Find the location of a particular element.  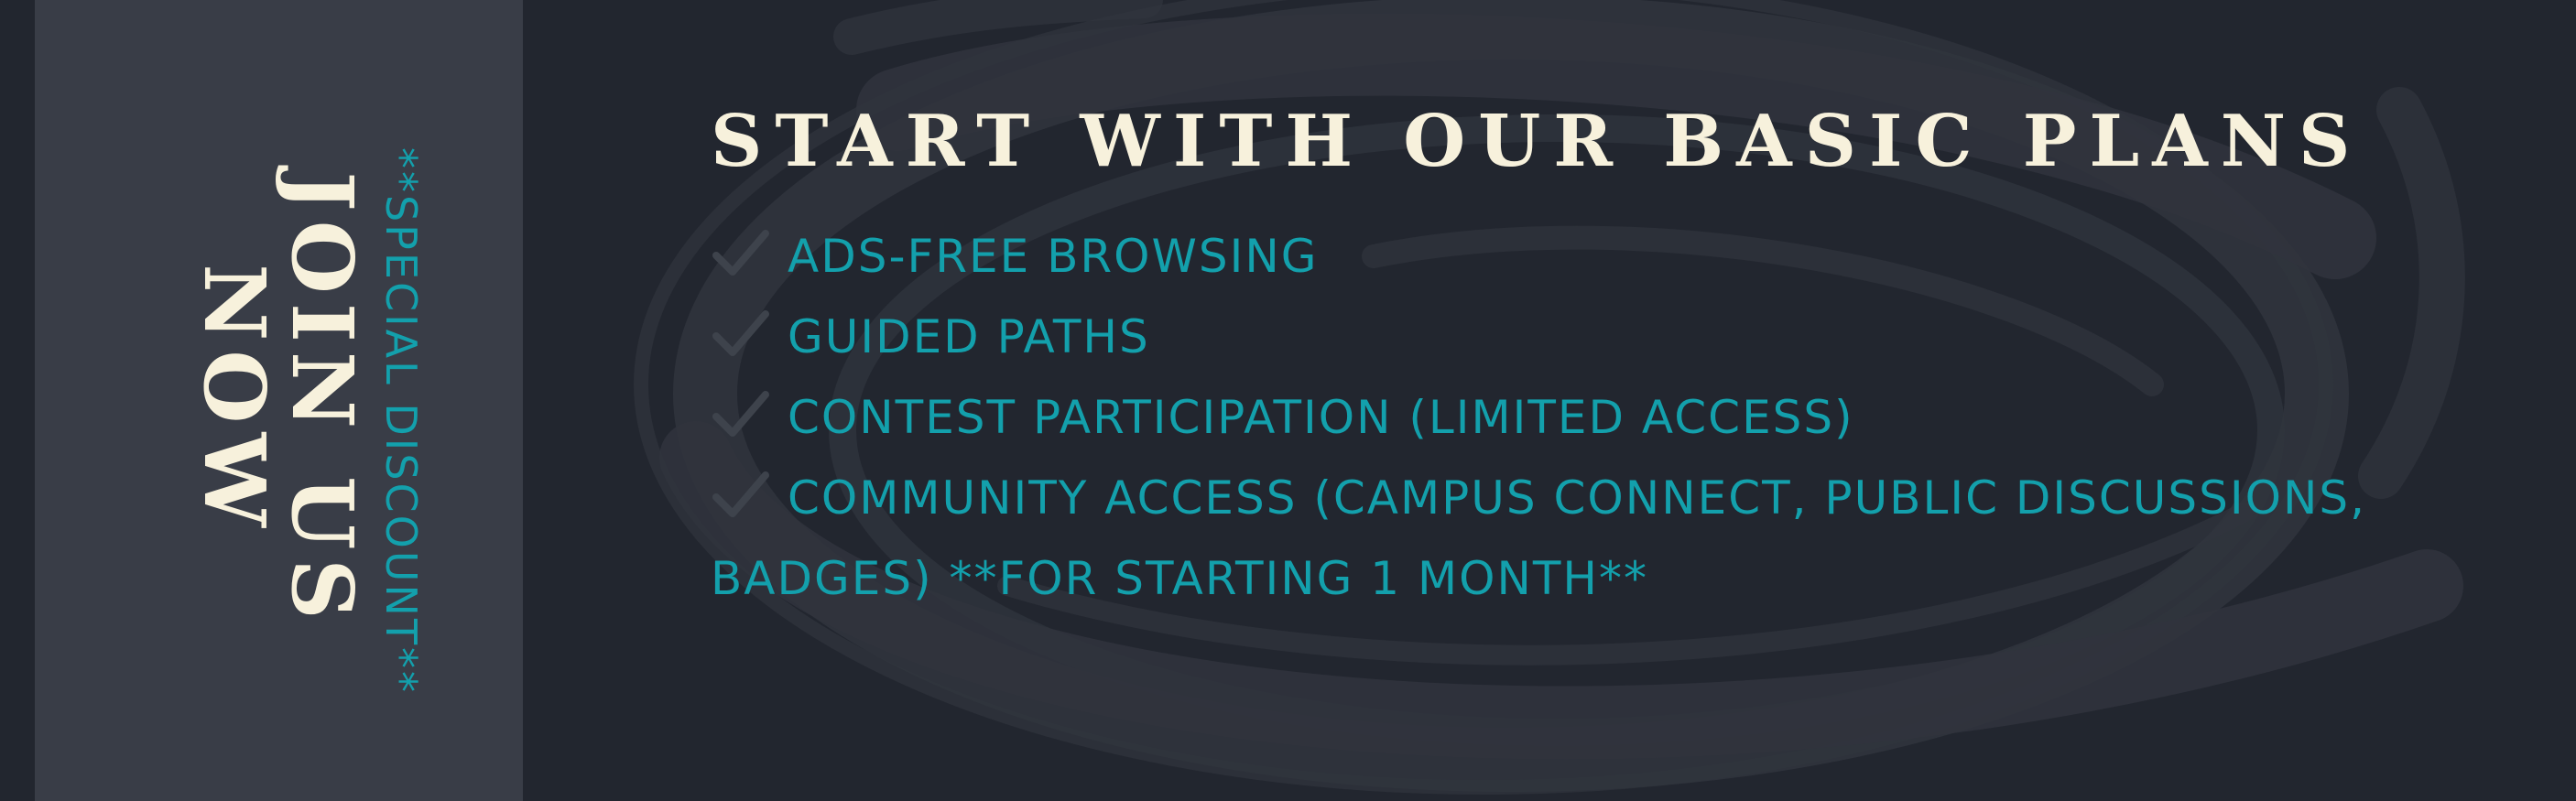

feature-item: CONTEST PARTICIPATION (LIMITED ACCESS) is located at coordinates (1558, 417).